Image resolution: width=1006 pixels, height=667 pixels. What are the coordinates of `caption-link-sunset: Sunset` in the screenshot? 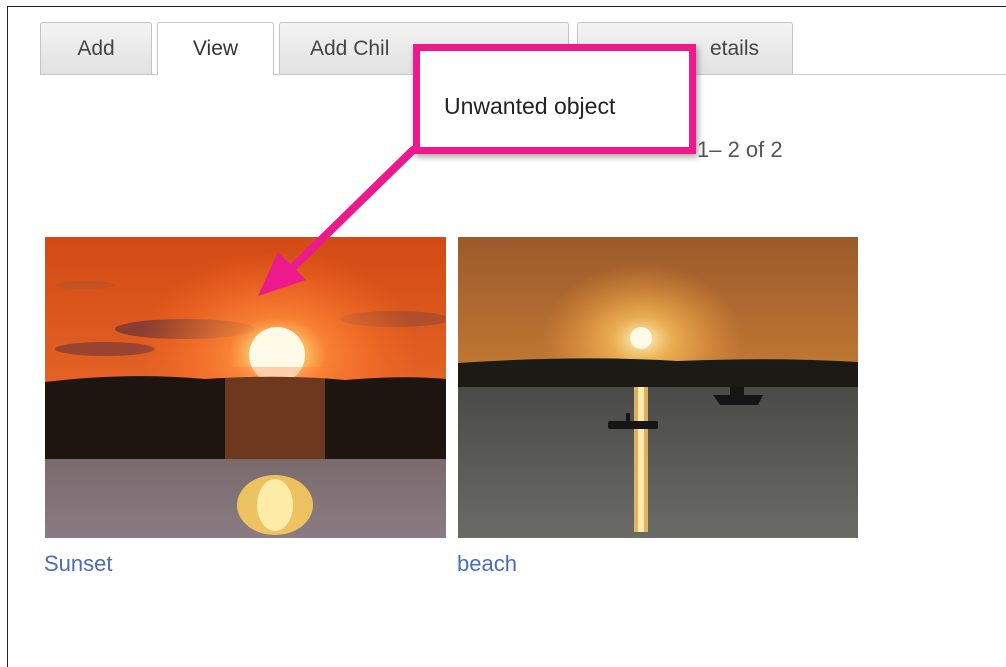 It's located at (78, 564).